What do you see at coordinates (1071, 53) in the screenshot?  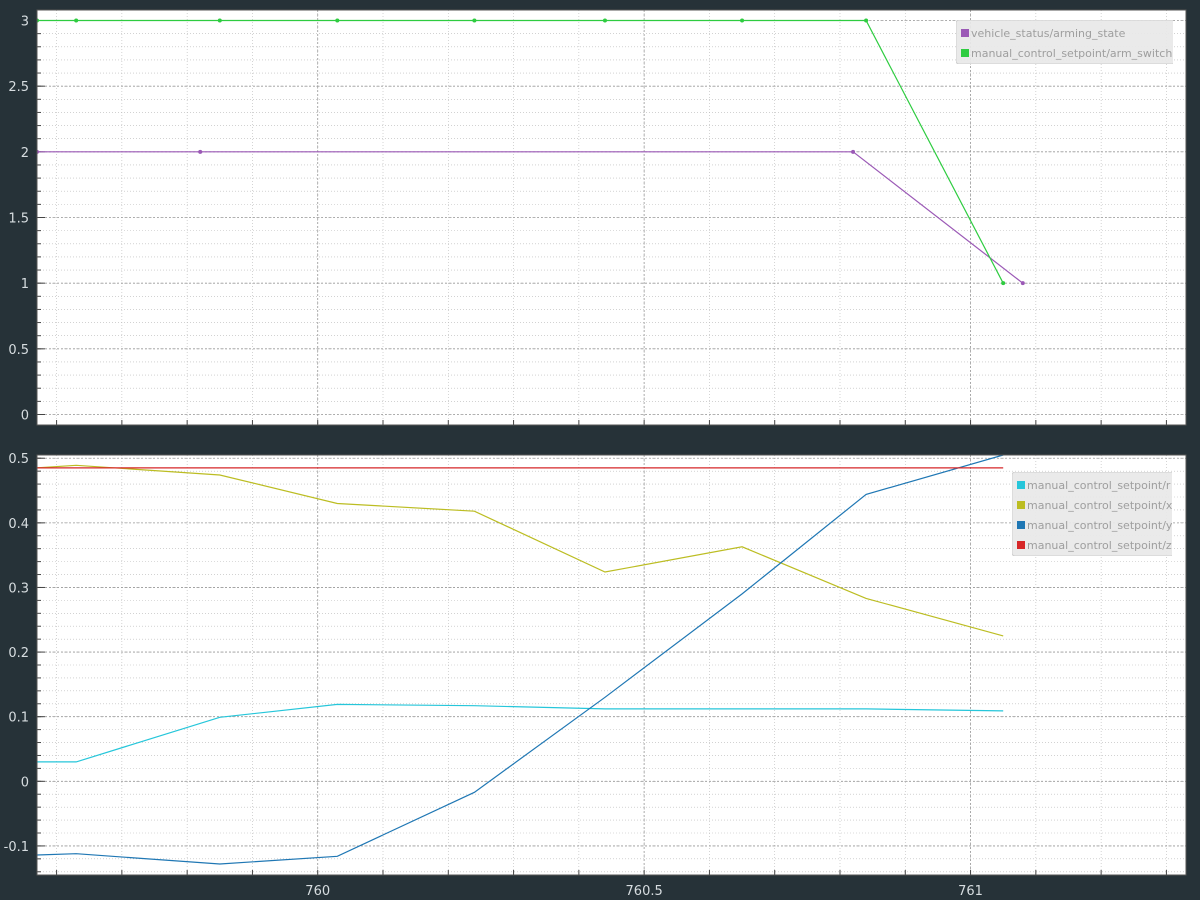 I see `top-legend-label-1: manual_control_setpoint/arm_switch` at bounding box center [1071, 53].